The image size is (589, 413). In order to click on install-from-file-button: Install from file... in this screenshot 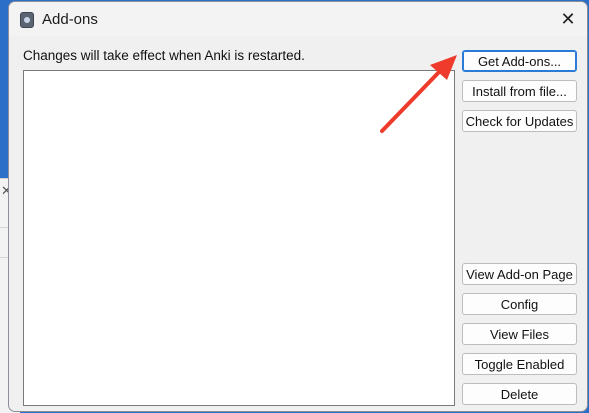, I will do `click(519, 91)`.